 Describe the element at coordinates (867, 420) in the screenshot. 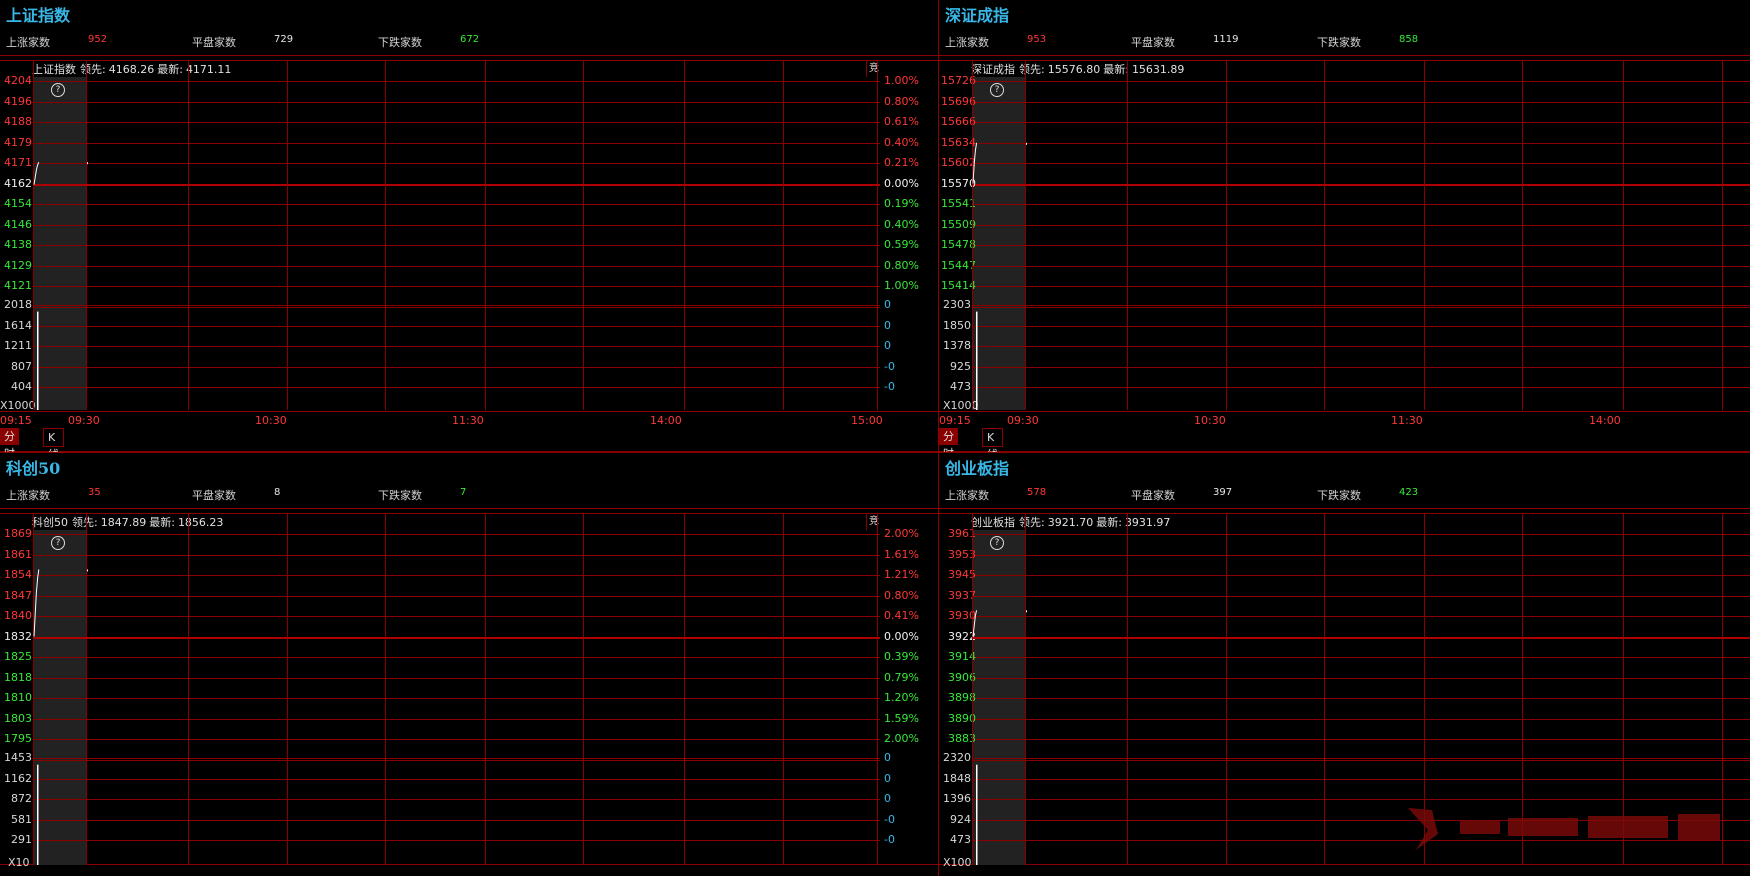

I see `time-axis-label: 15:00` at that location.